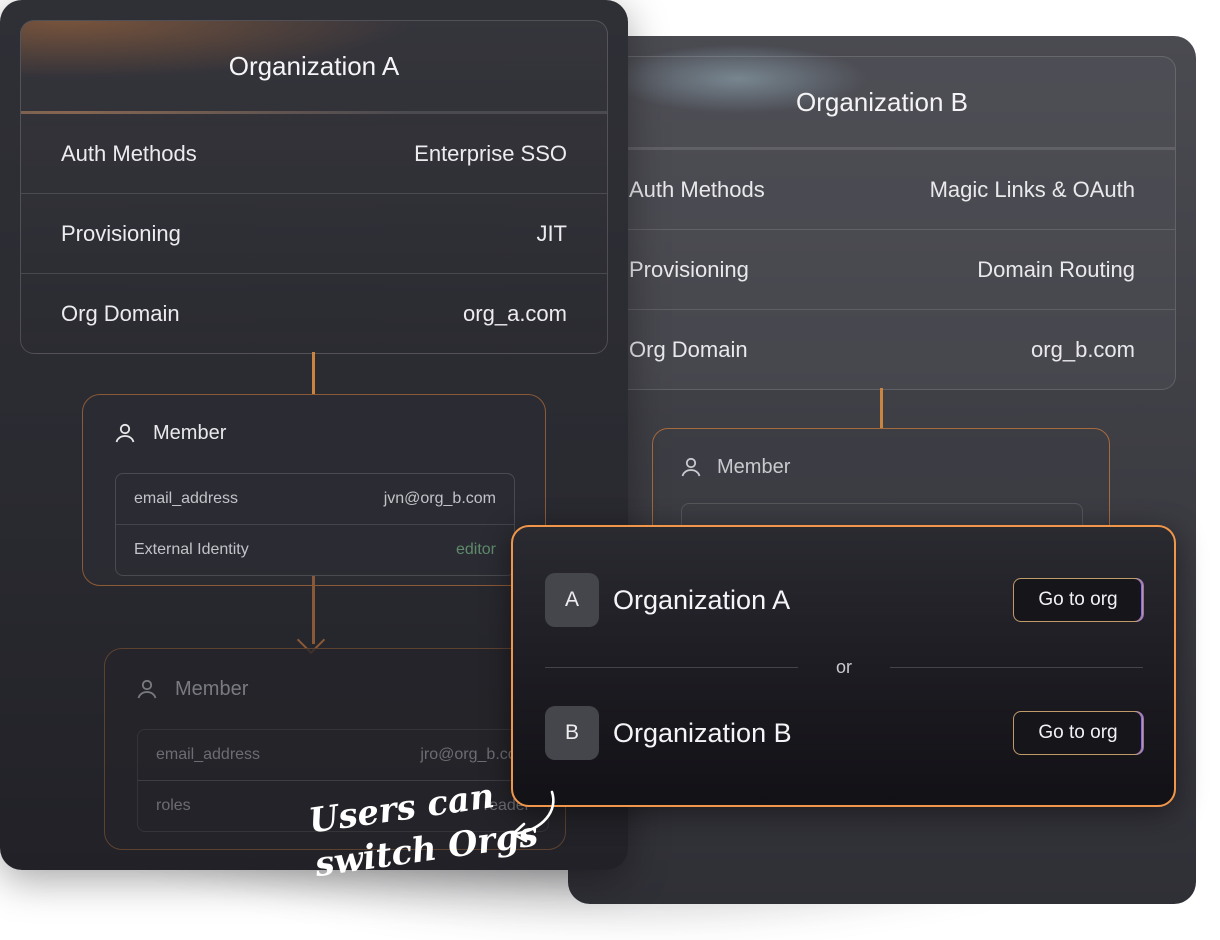  I want to click on org-a-title: Organization A, so click(314, 67).